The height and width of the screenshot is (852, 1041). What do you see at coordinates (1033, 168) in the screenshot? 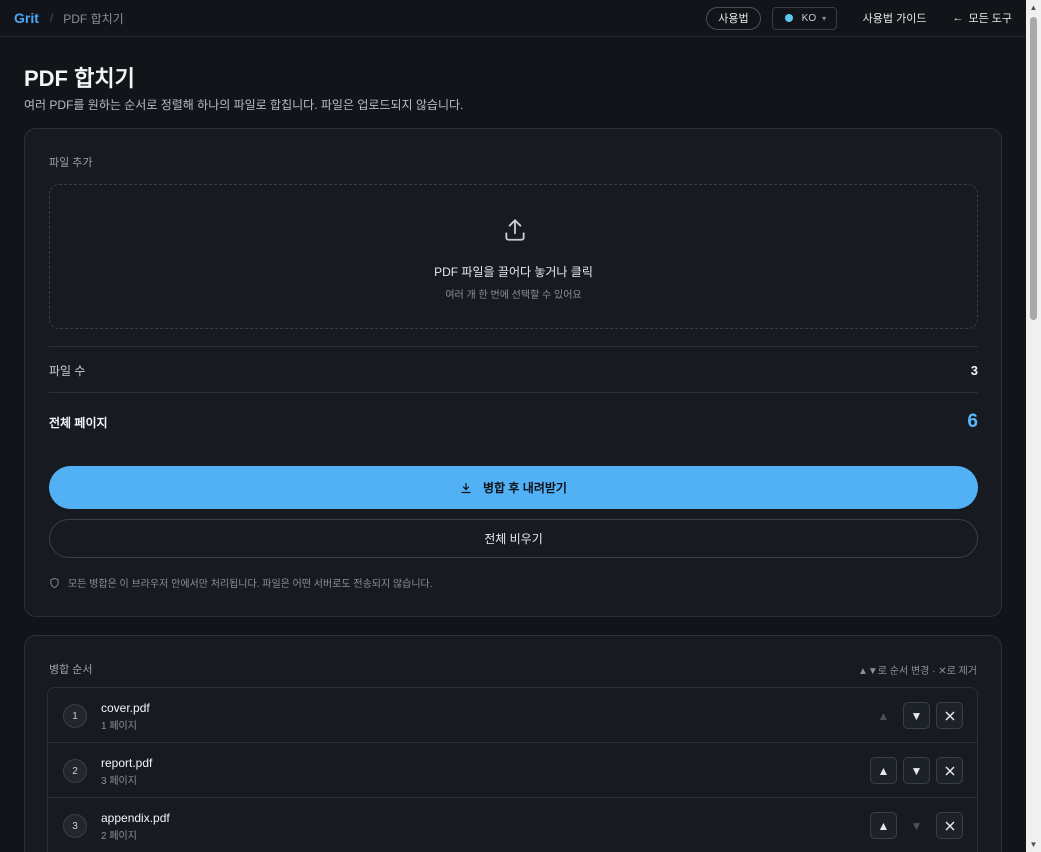
I see `scrollbar-thumb` at bounding box center [1033, 168].